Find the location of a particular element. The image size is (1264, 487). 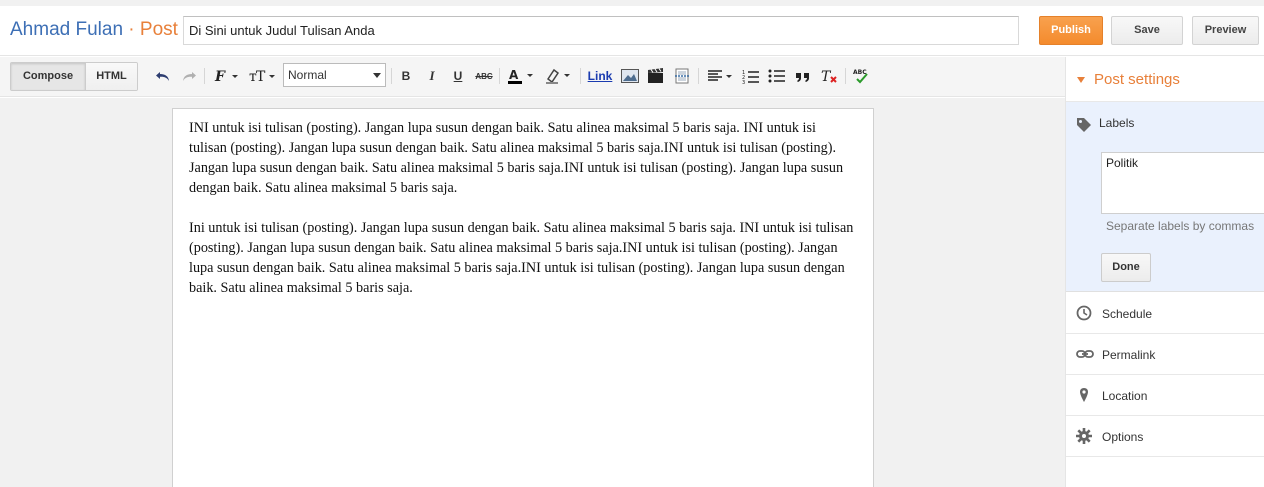

video-icon is located at coordinates (656, 76).